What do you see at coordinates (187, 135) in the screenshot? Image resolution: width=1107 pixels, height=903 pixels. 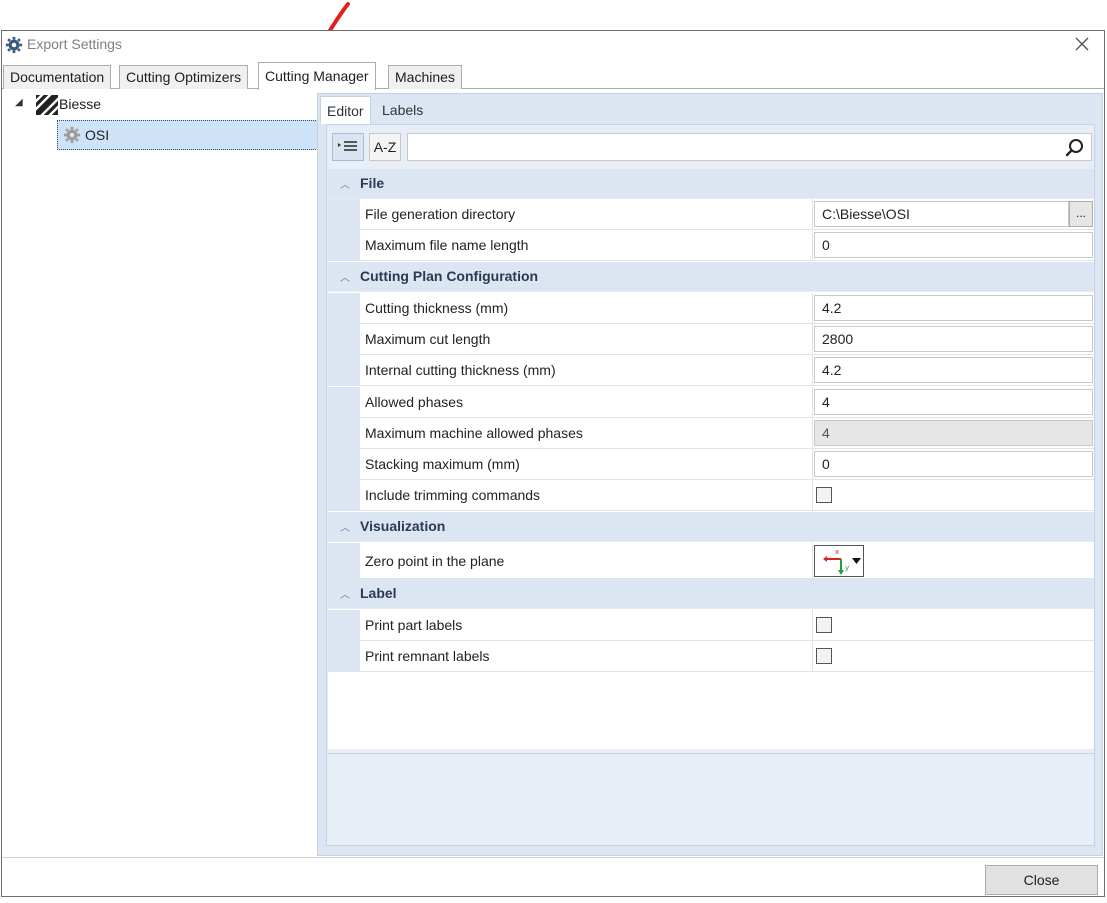 I see `tree-item-osi: OSI` at bounding box center [187, 135].